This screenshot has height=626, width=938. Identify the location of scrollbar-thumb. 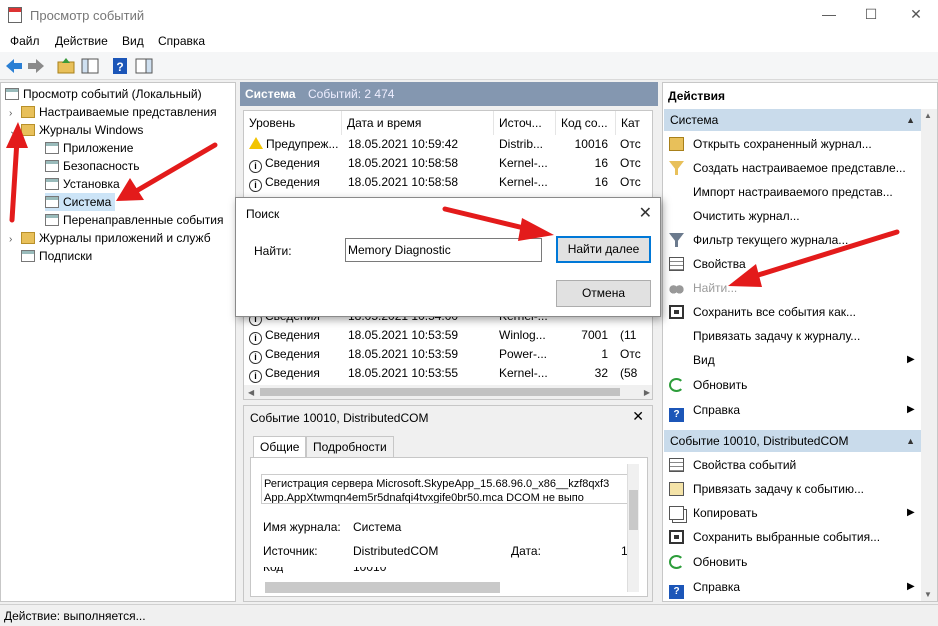
(440, 392).